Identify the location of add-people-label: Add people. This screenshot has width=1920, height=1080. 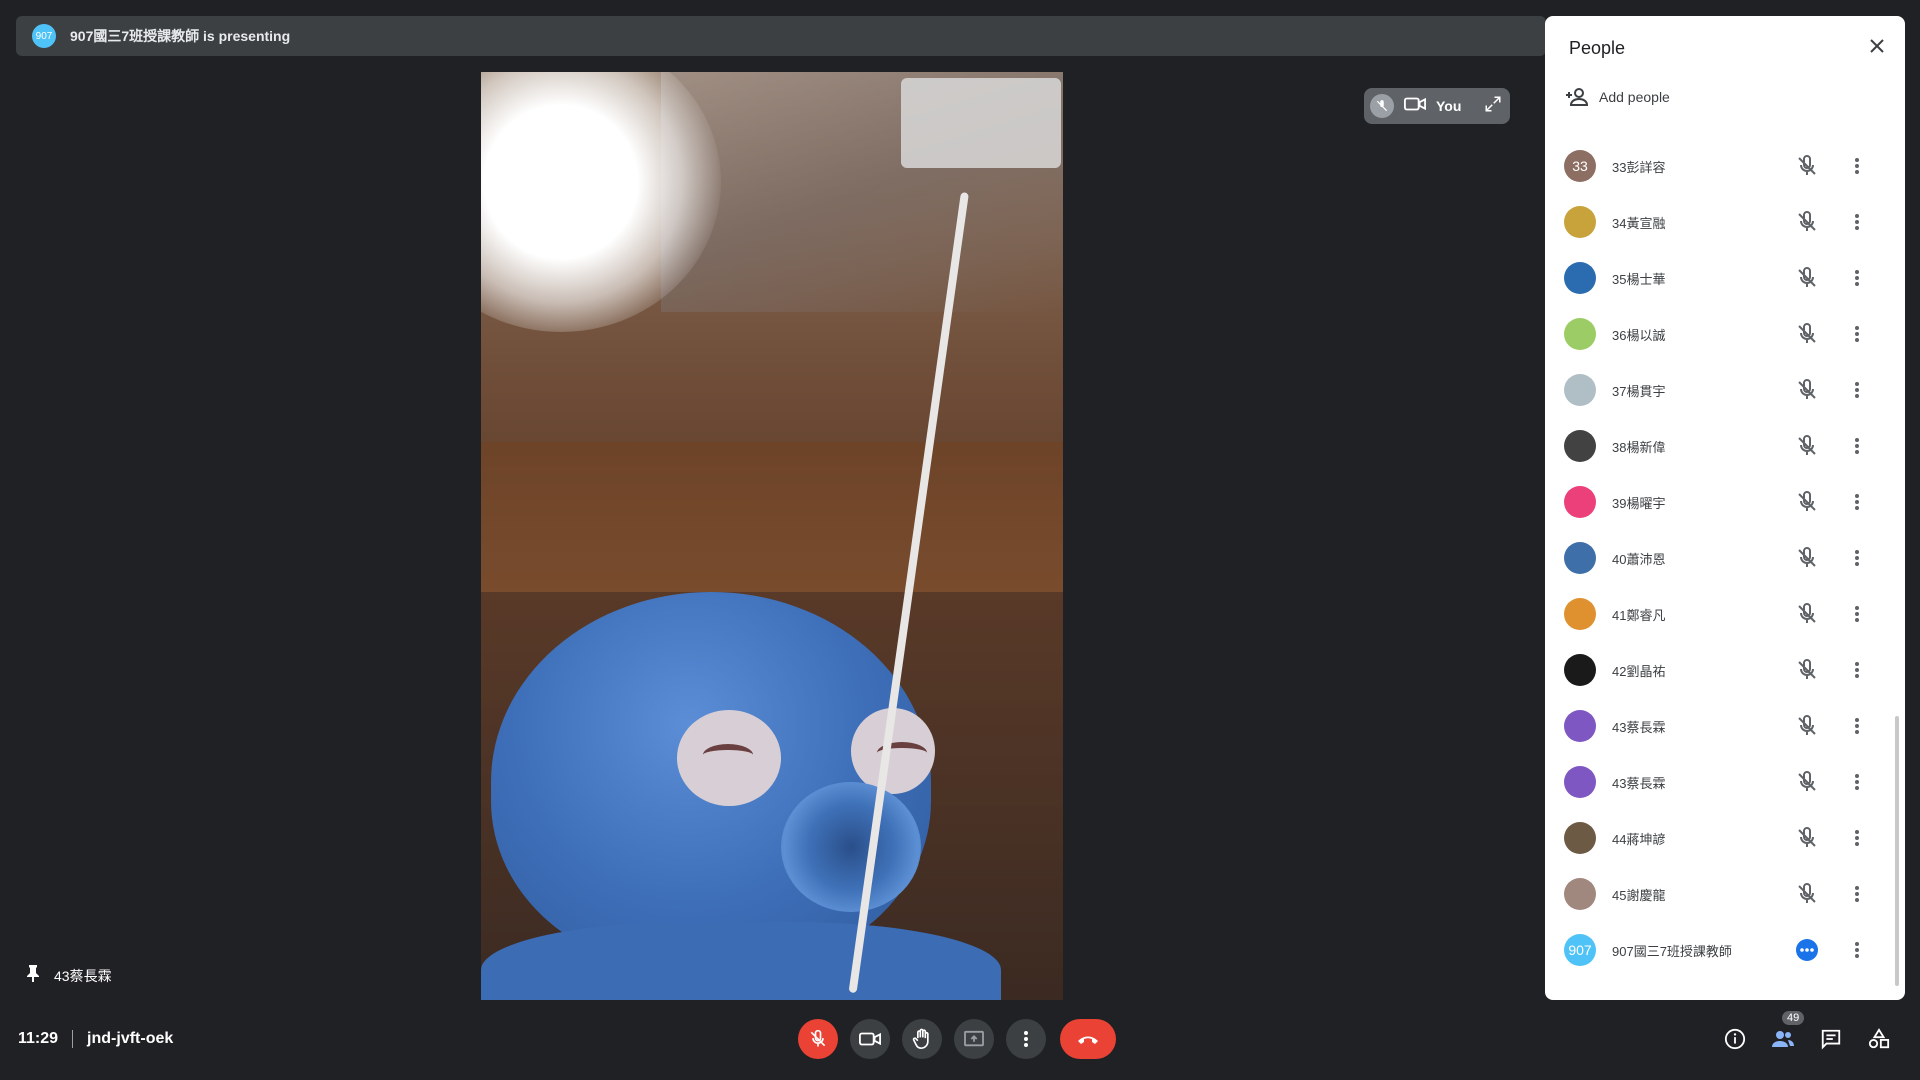
(1634, 97).